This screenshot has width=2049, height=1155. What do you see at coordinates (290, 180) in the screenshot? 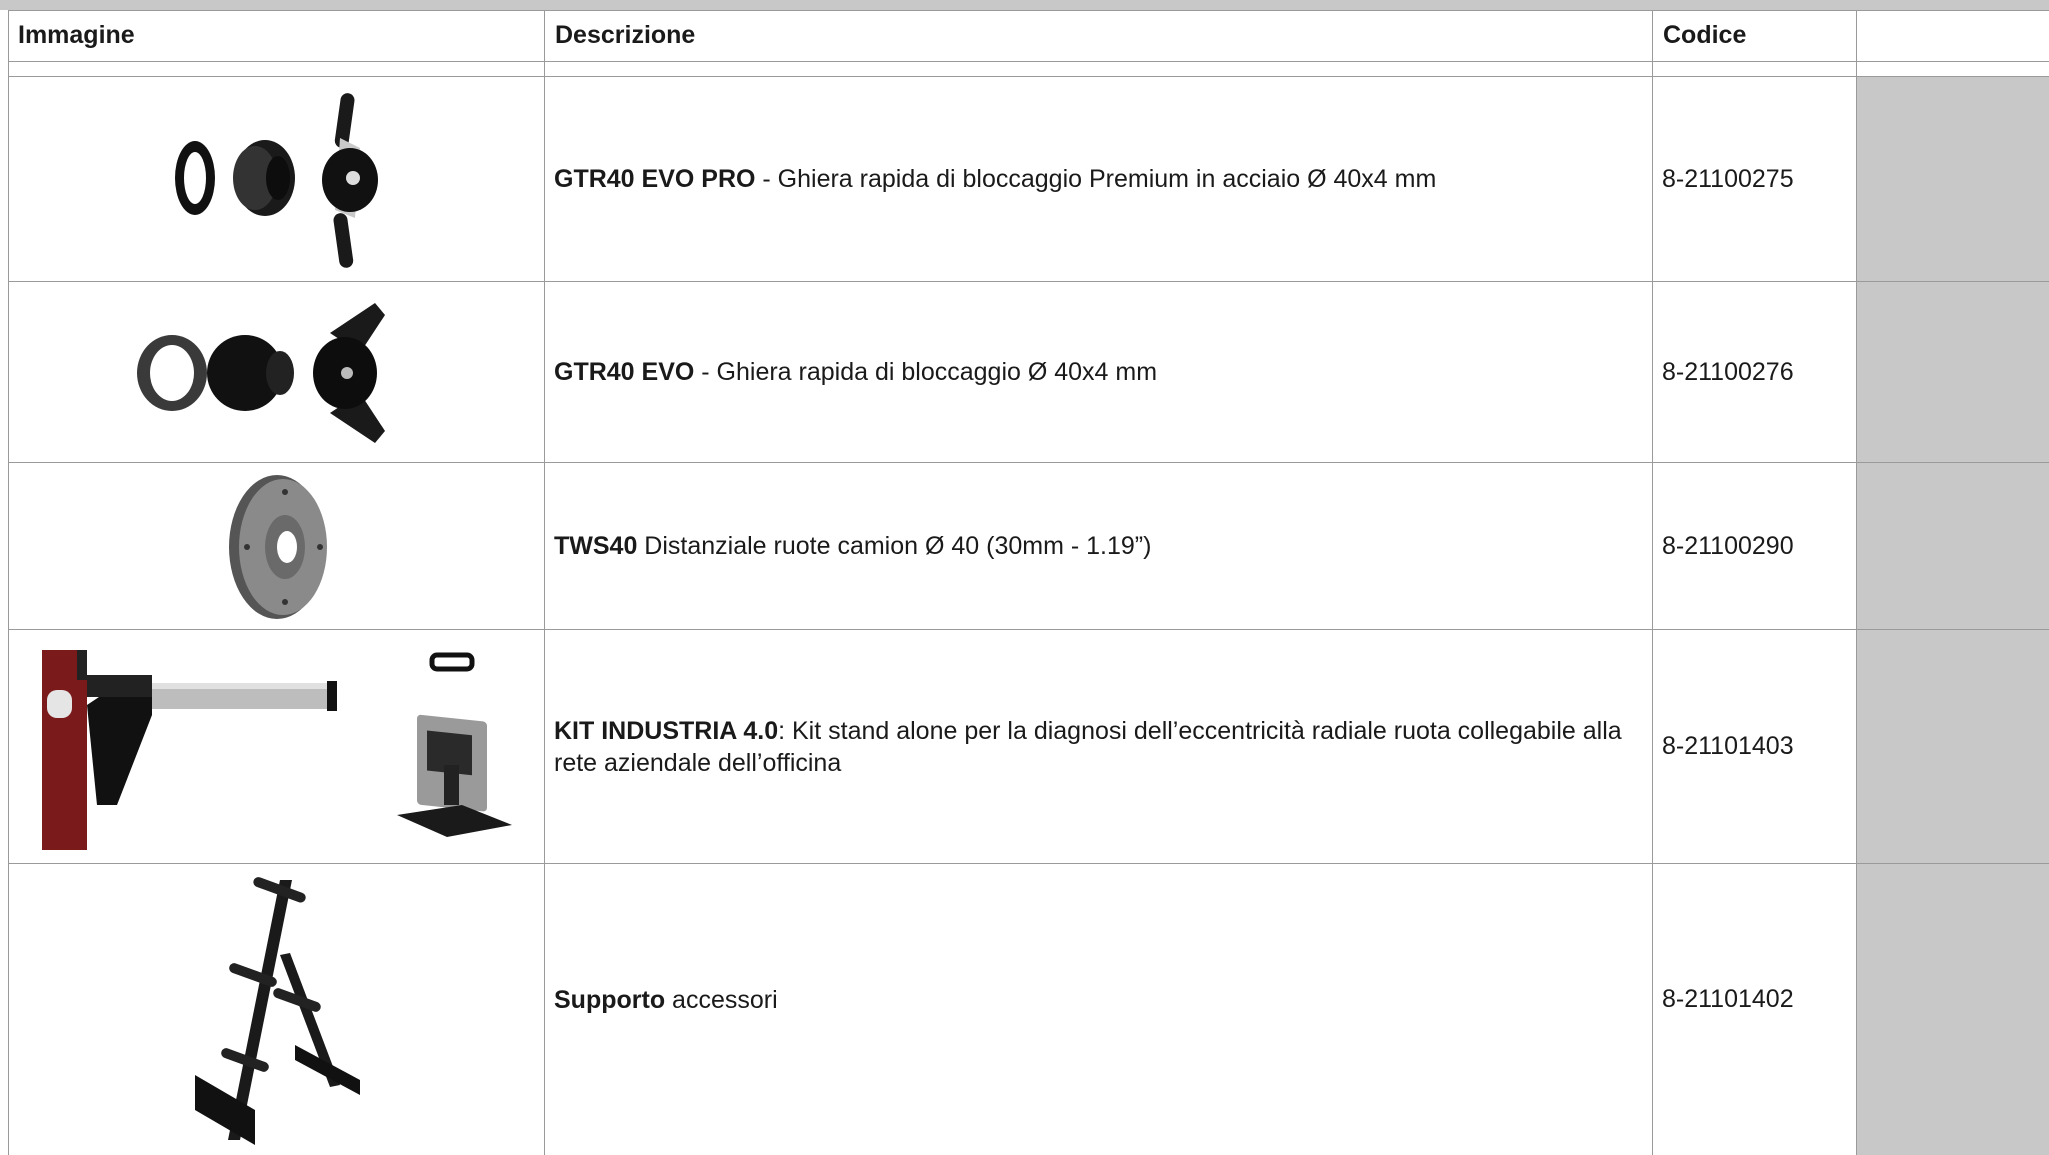
I see `quick-lock-nut-premium-icon` at bounding box center [290, 180].